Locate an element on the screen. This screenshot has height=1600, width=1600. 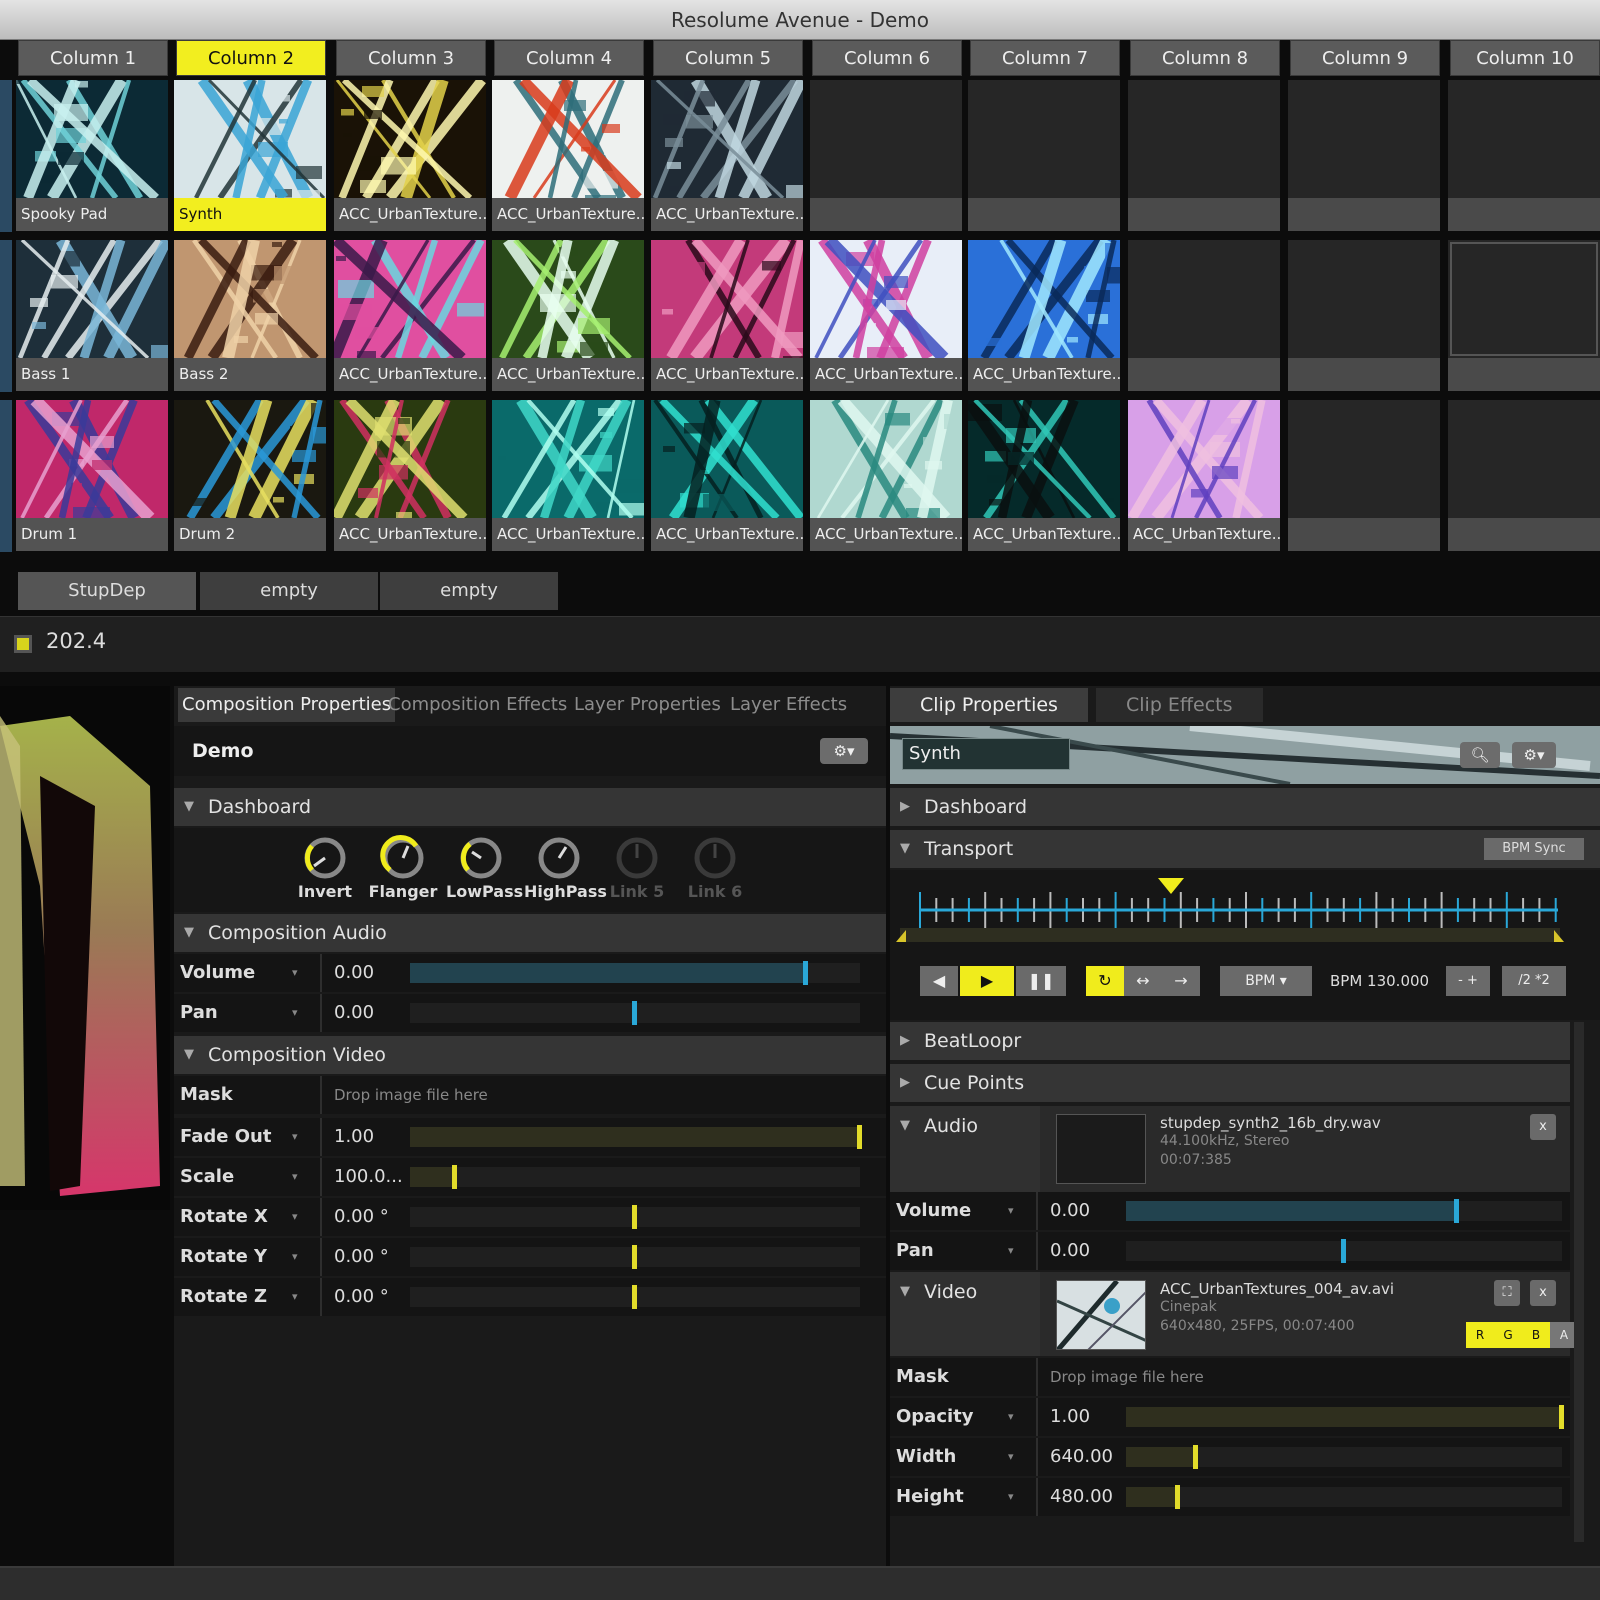
beatloopr-section: ▶ BeatLoopr is located at coordinates (1230, 1041).